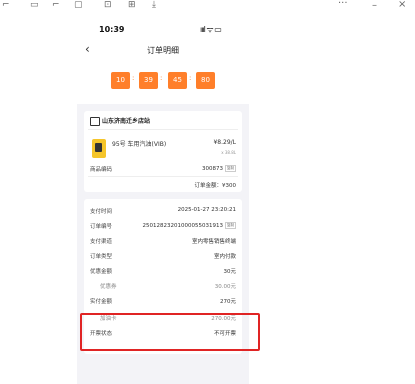  Describe the element at coordinates (34, 5) in the screenshot. I see `window-icon: ▭` at that location.